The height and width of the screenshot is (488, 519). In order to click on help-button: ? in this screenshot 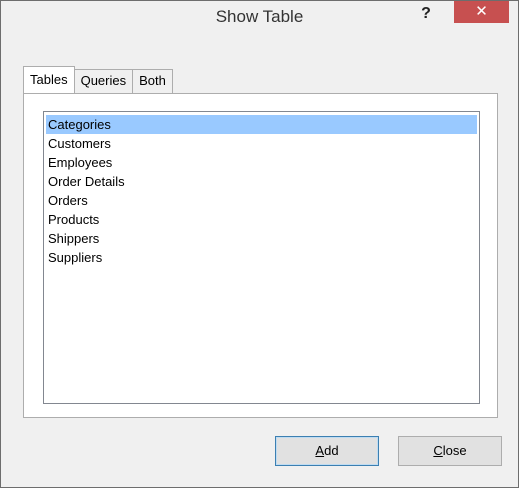, I will do `click(426, 14)`.